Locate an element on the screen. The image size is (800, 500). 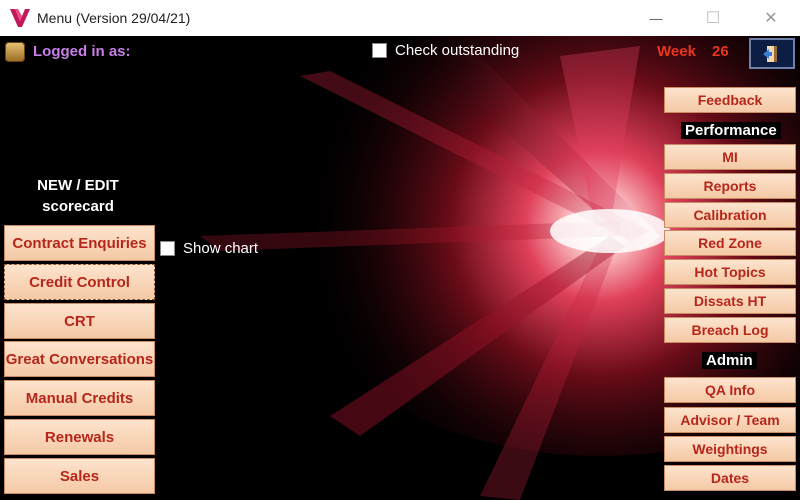
check-outstanding-box is located at coordinates (379, 50).